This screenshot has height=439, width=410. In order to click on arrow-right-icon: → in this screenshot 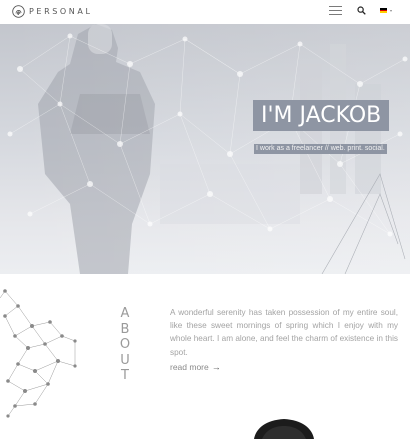, I will do `click(216, 367)`.